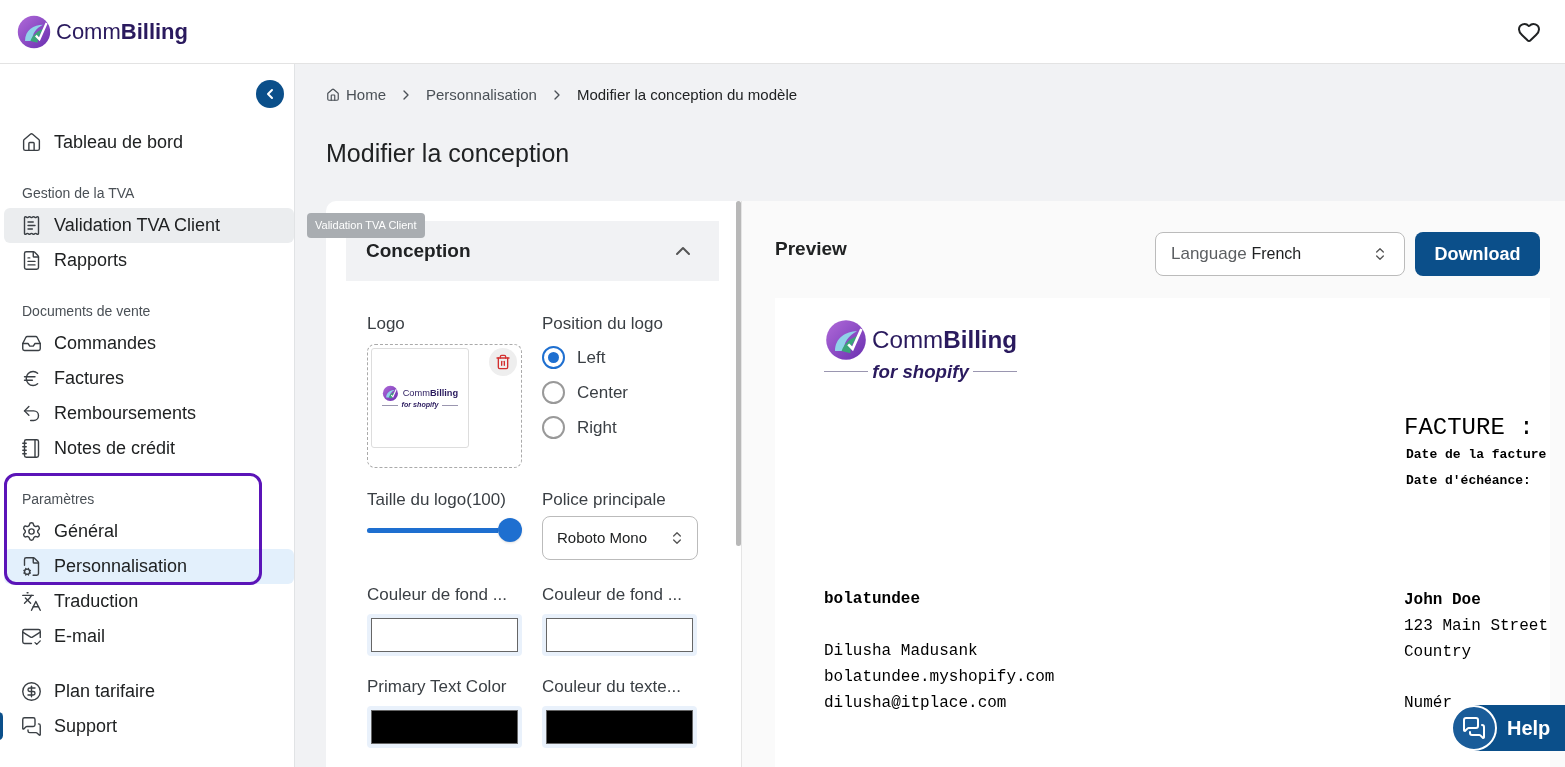 Image resolution: width=1565 pixels, height=767 pixels. Describe the element at coordinates (149, 636) in the screenshot. I see `nav-item: E-mail` at that location.